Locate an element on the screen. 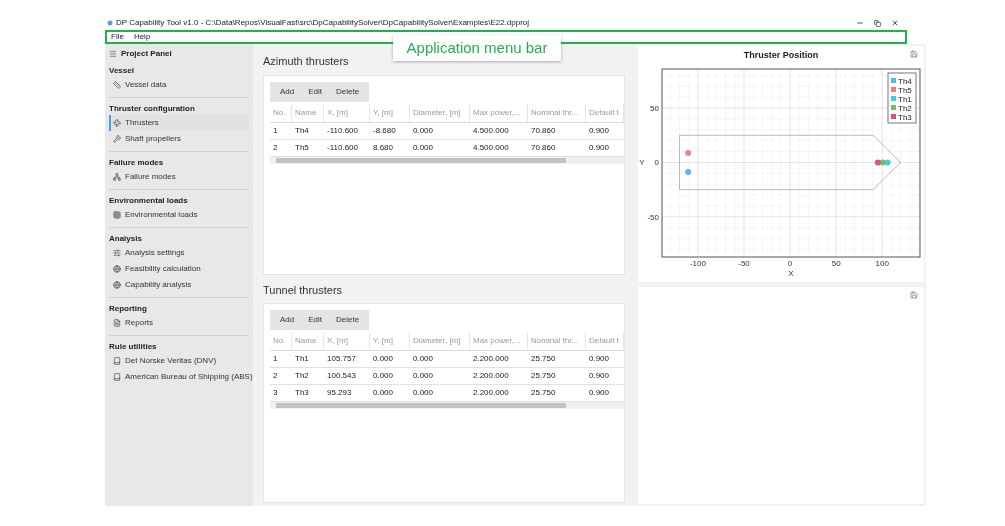  sidebar-item: Feasibility calculation is located at coordinates (179, 269).